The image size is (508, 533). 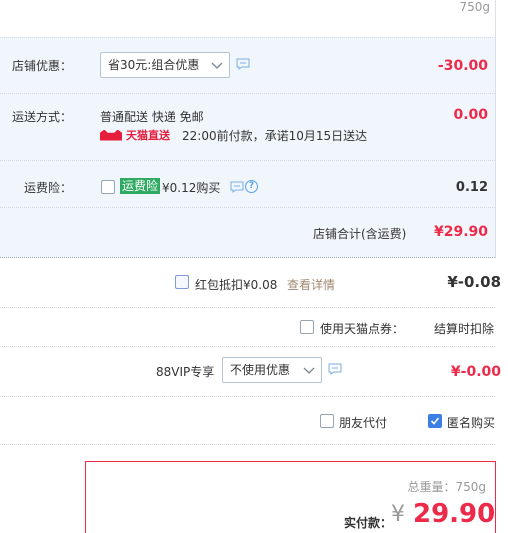 What do you see at coordinates (327, 421) in the screenshot?
I see `friend-pay-checkbox` at bounding box center [327, 421].